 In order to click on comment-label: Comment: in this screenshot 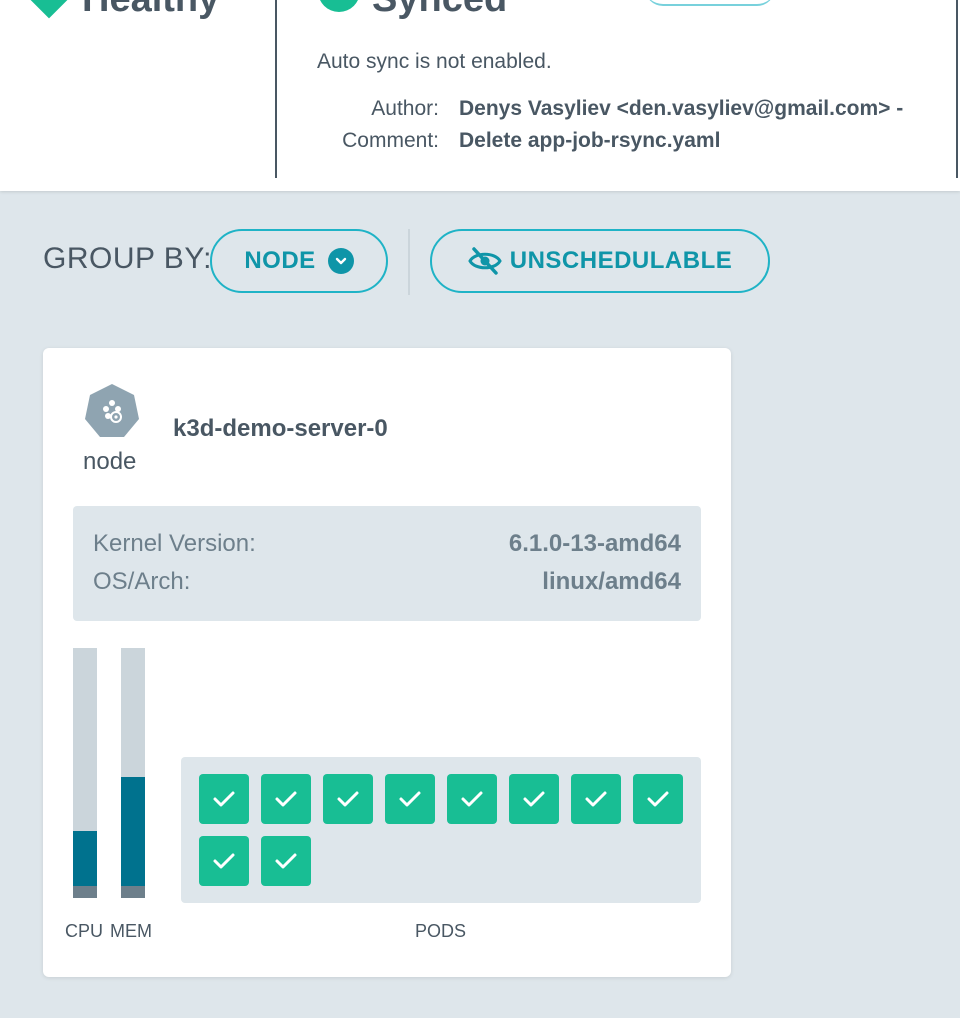, I will do `click(390, 140)`.